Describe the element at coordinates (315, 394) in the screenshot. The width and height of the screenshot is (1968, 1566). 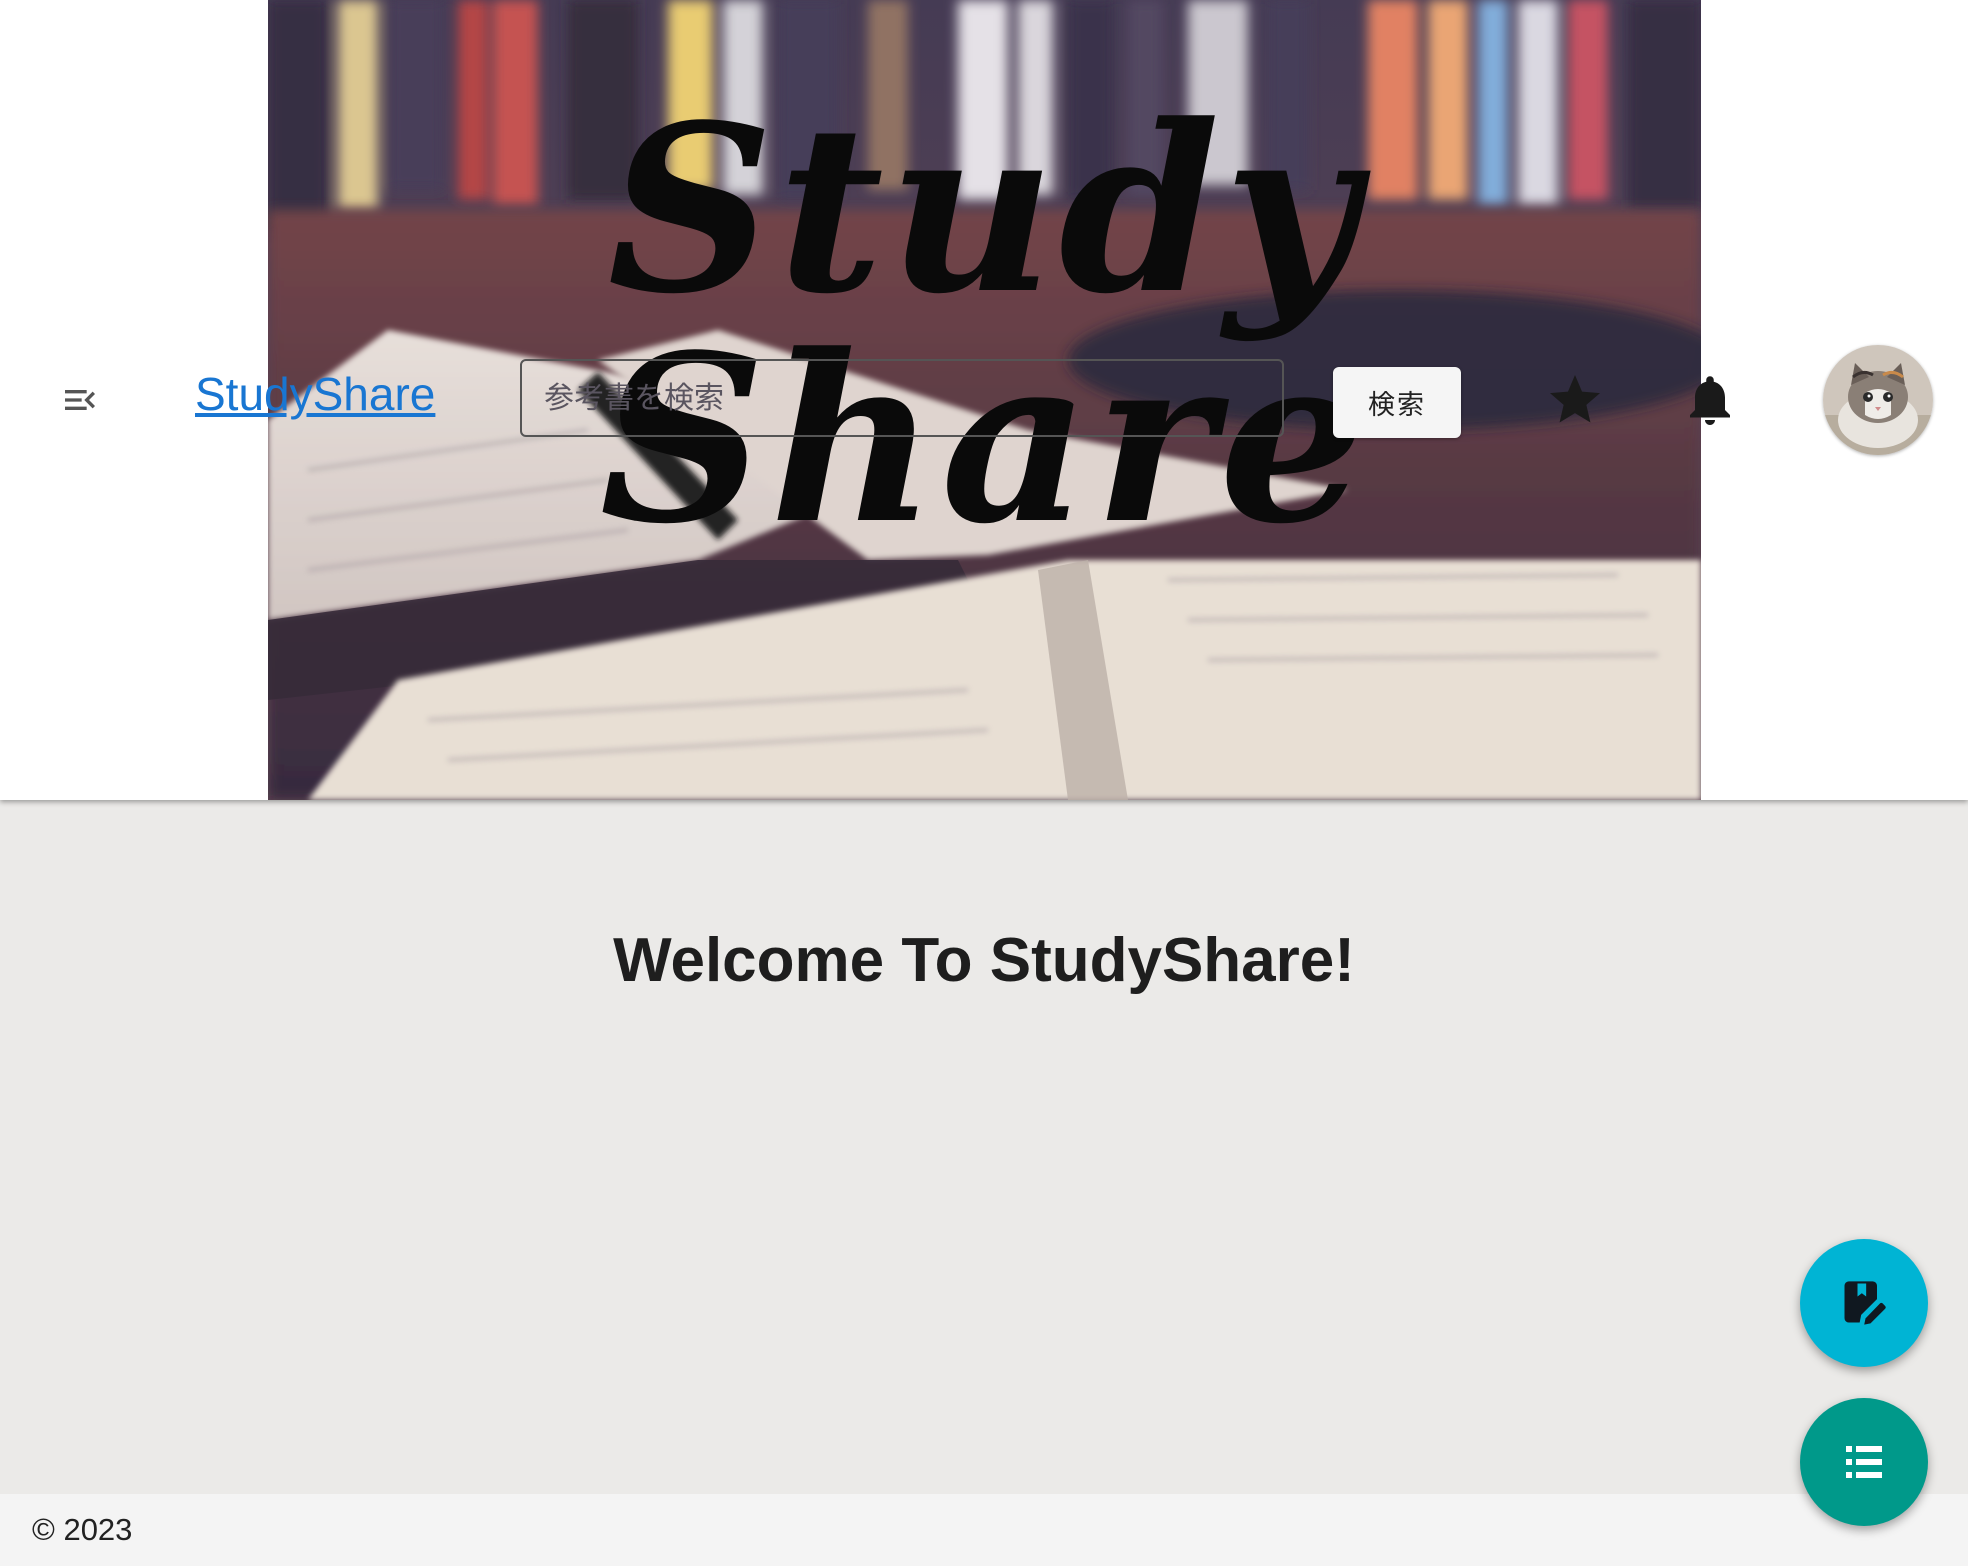
I see `brand-link: StudyShare` at that location.